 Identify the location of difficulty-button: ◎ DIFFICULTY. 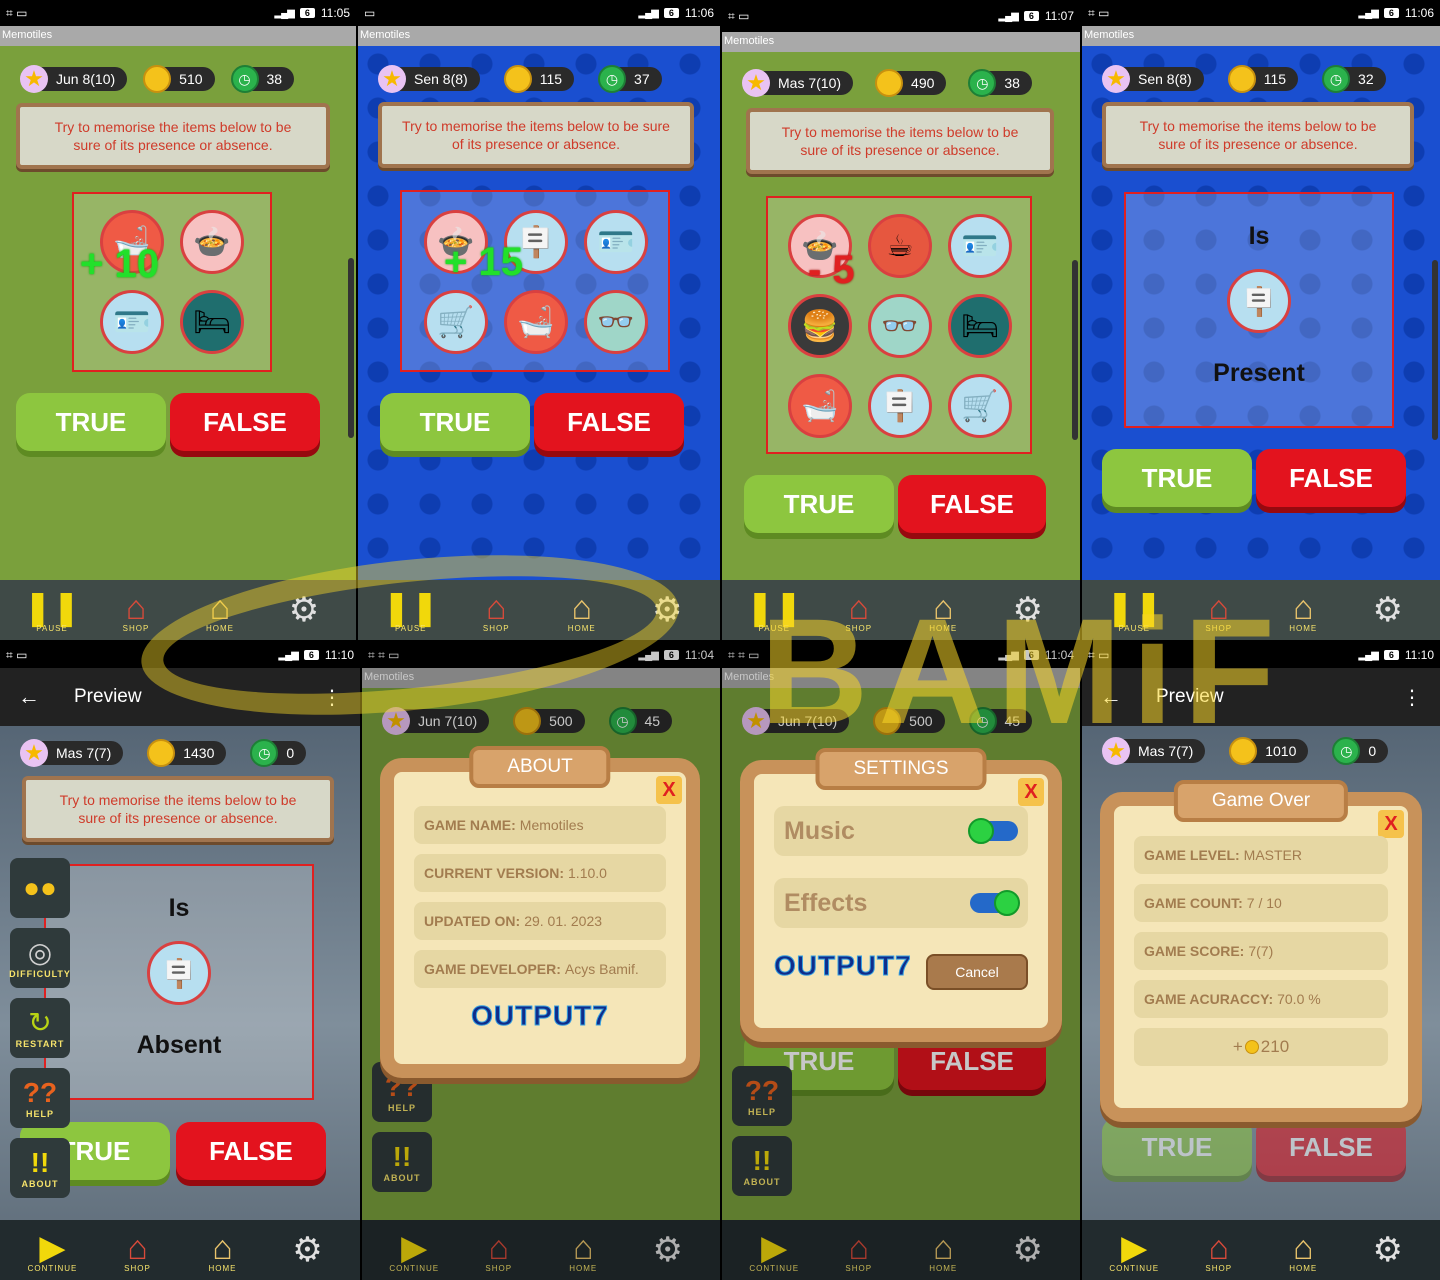
(39, 958).